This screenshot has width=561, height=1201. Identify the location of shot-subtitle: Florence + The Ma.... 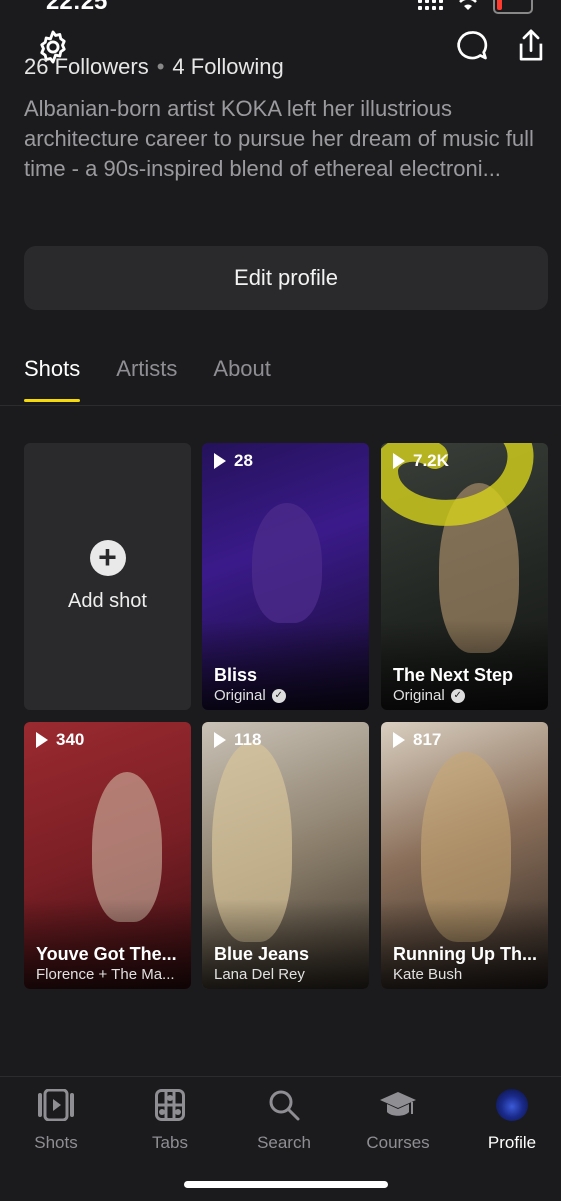
(105, 974).